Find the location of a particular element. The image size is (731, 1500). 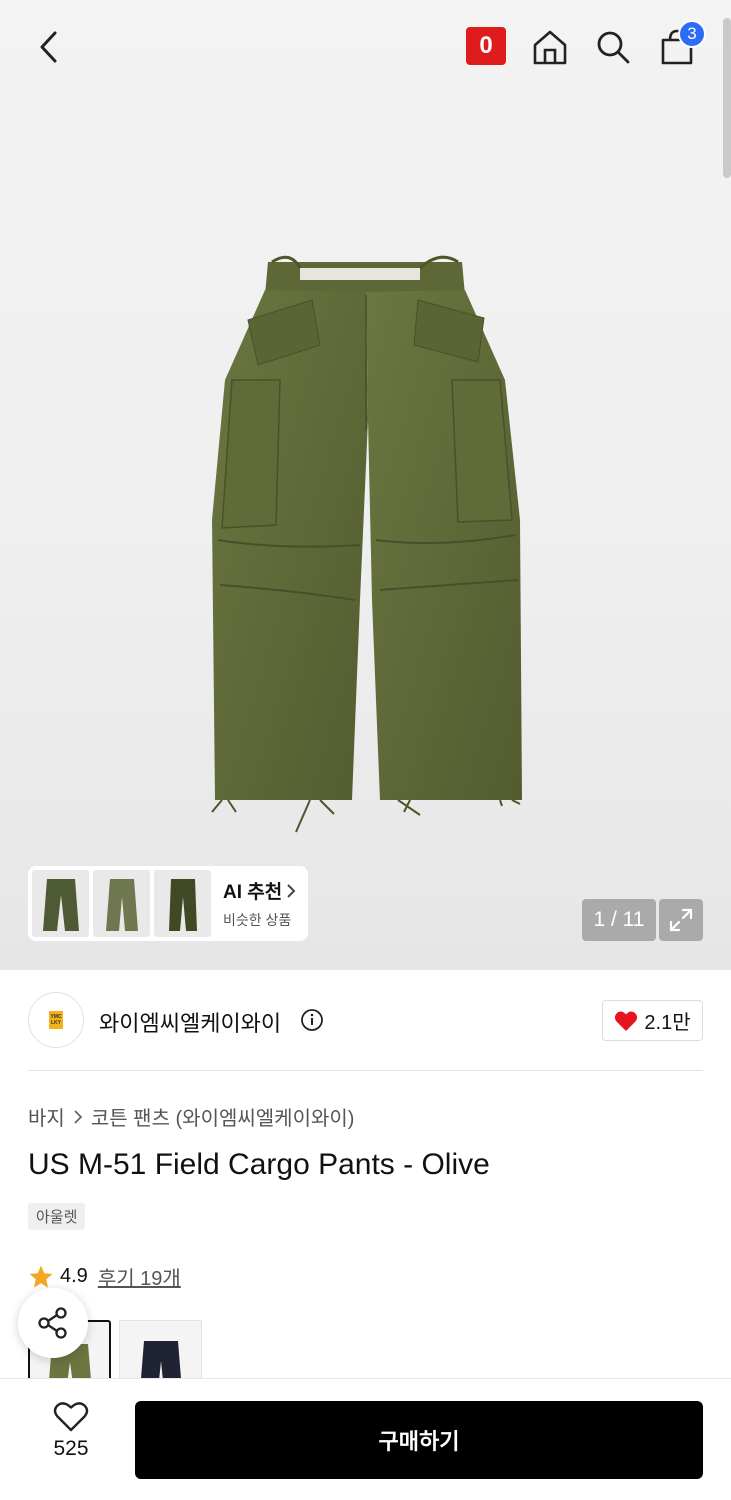

search-icon is located at coordinates (613, 47).